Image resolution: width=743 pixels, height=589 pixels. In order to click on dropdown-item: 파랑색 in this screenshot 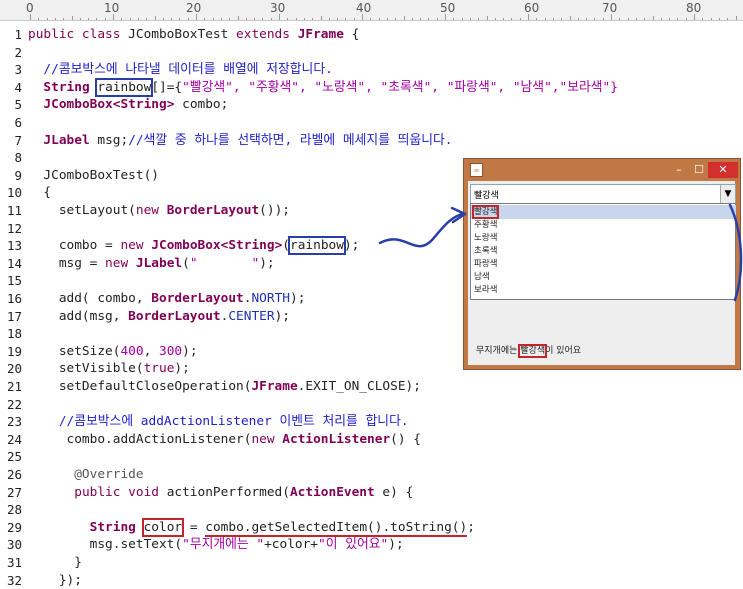, I will do `click(485, 264)`.